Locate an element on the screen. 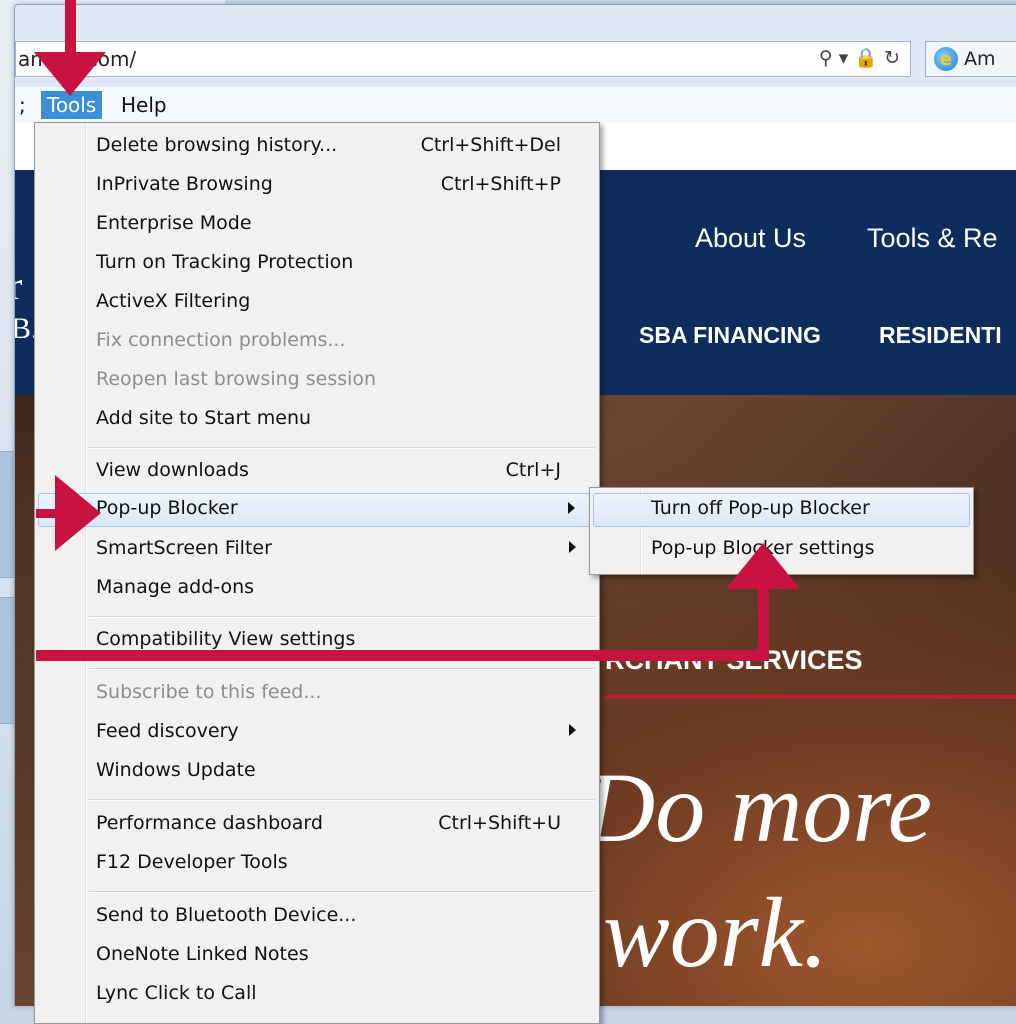 The width and height of the screenshot is (1016, 1024). menu-item-lync-click-to-call: Lync Click to Call is located at coordinates (317, 995).